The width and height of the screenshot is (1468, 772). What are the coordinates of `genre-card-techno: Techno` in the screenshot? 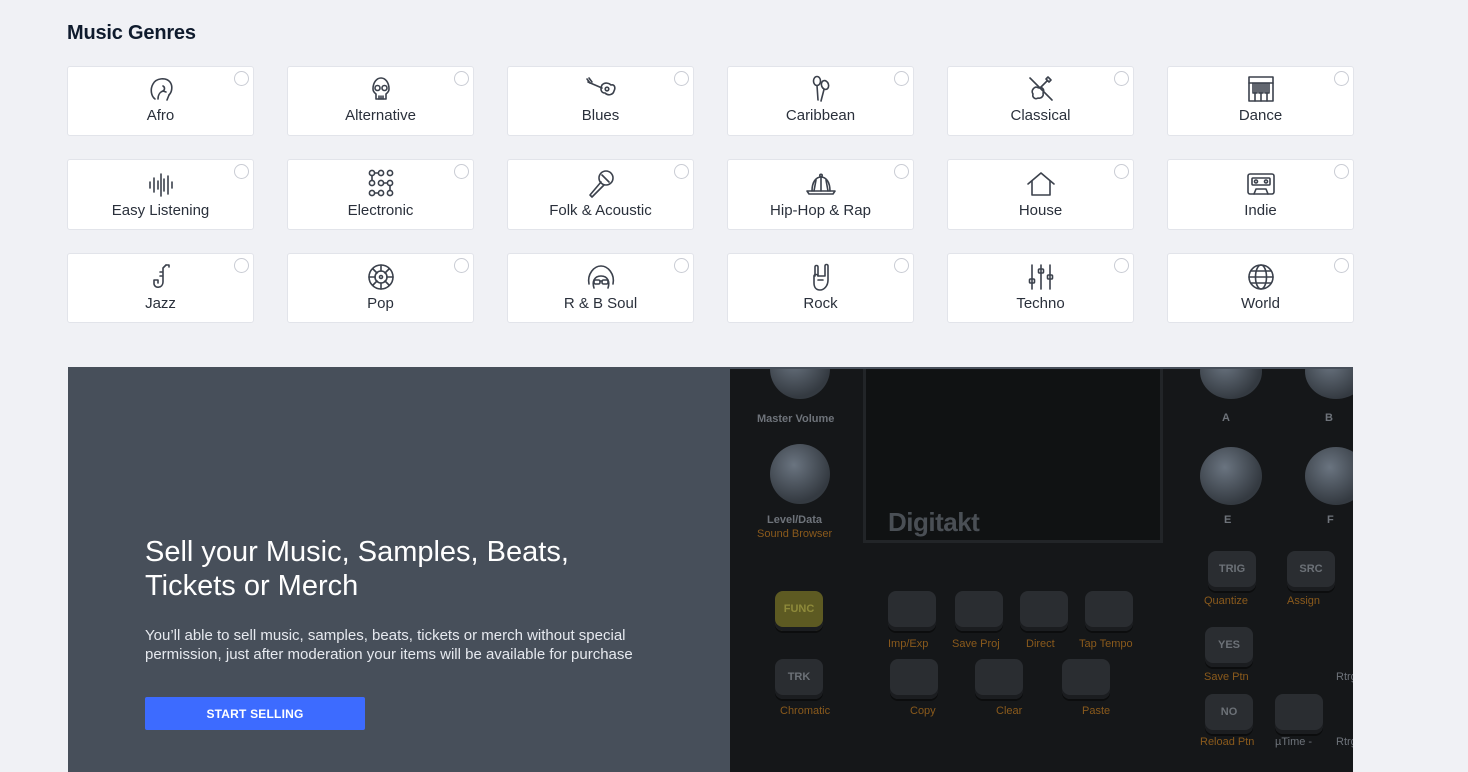 It's located at (1040, 288).